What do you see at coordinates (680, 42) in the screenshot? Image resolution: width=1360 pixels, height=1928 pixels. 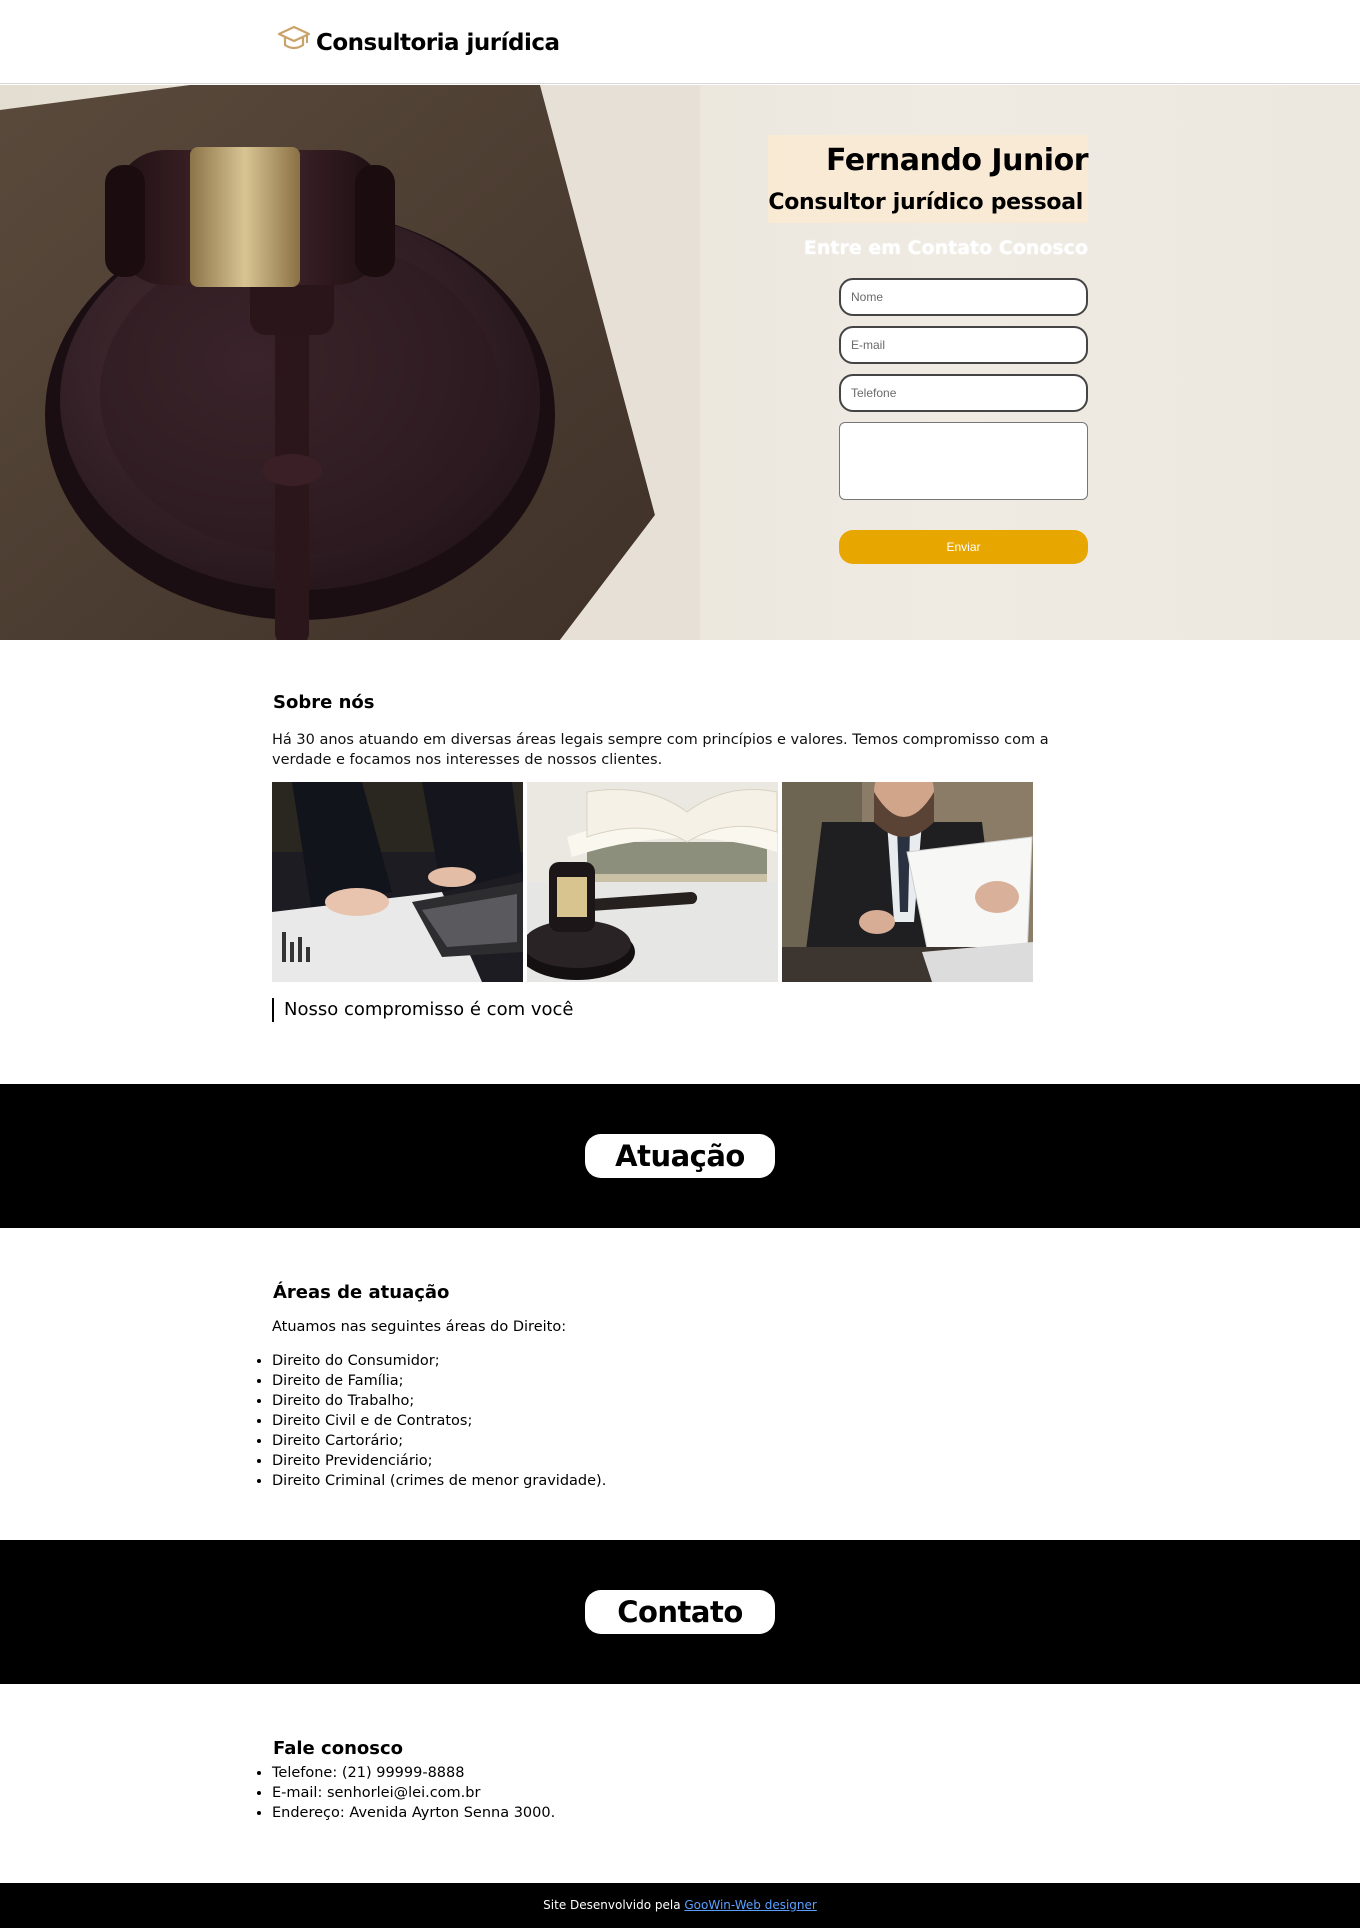 I see `site-header: Consultoria jurídica` at bounding box center [680, 42].